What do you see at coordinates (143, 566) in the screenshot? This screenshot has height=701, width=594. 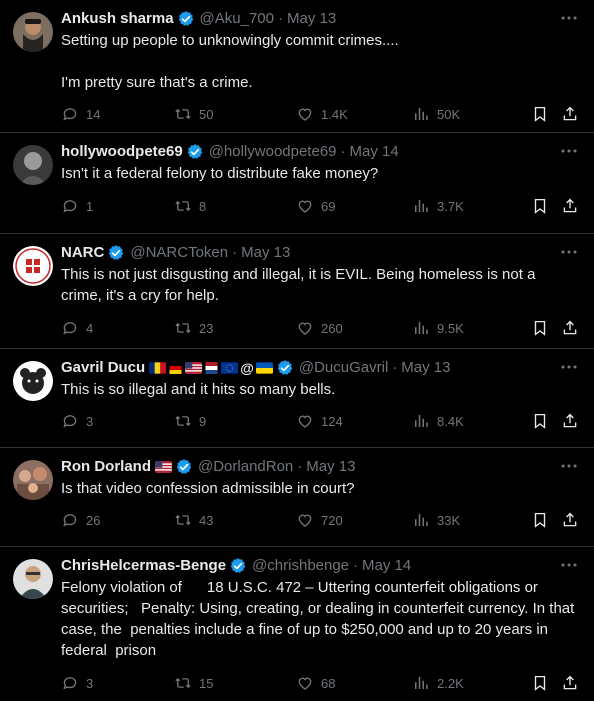 I see `author-name: ChrisHelcermas-Benge` at bounding box center [143, 566].